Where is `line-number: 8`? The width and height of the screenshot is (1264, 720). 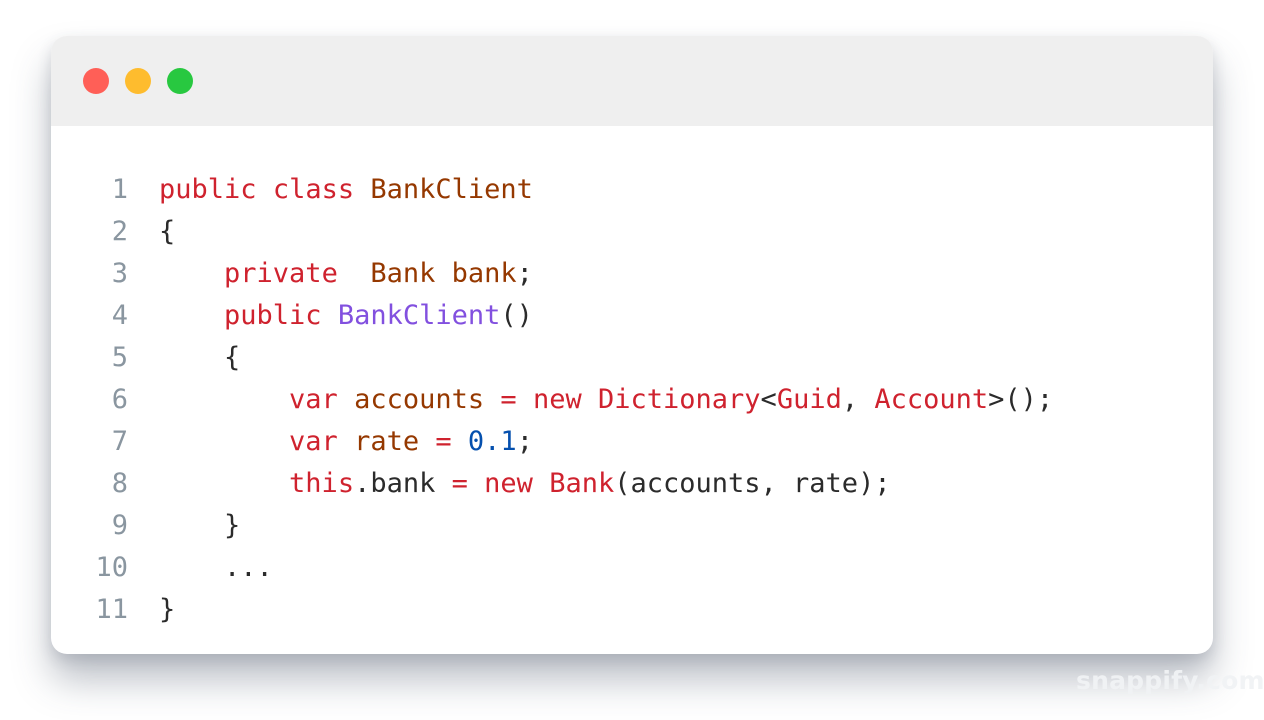
line-number: 8 is located at coordinates (119, 483).